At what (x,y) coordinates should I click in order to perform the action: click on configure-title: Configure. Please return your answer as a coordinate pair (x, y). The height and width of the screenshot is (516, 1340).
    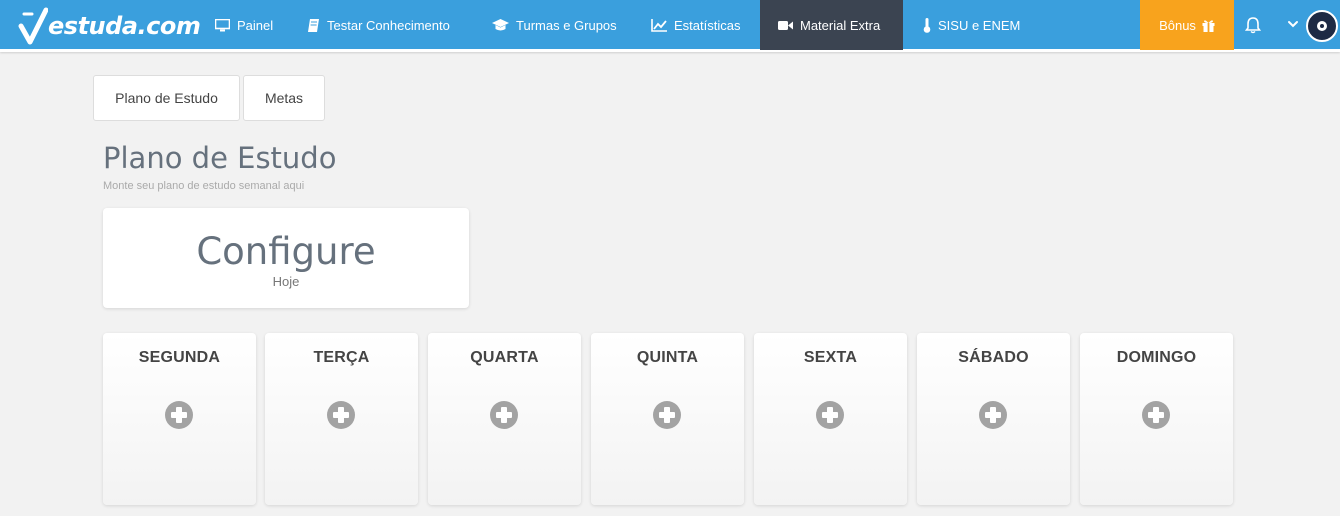
    Looking at the image, I should click on (286, 251).